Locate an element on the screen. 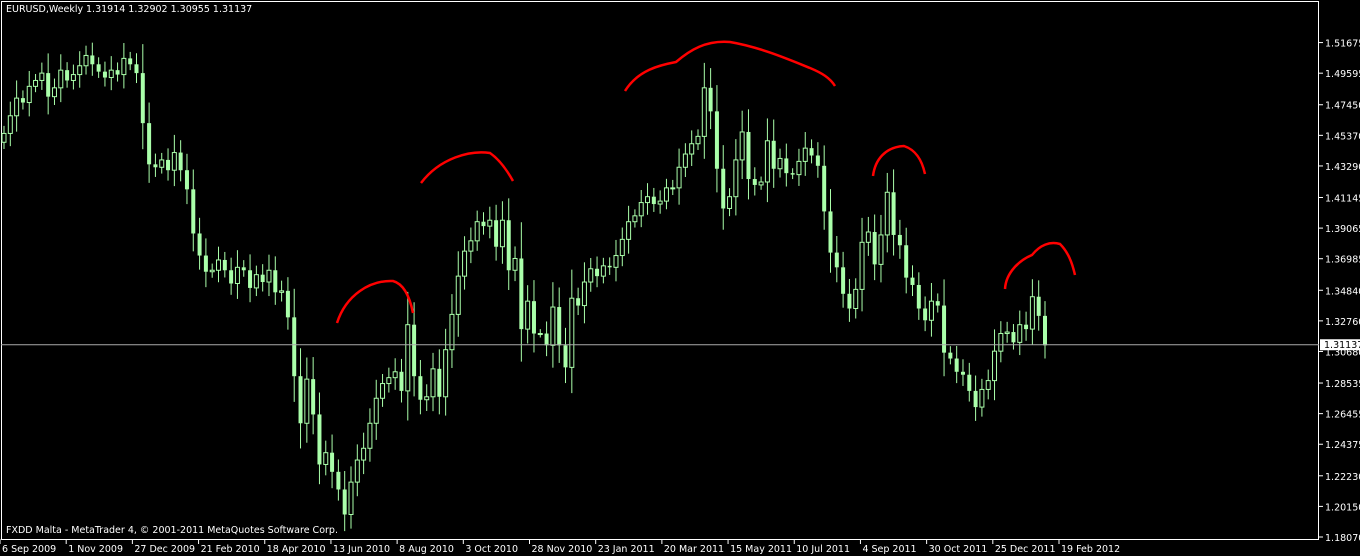 The width and height of the screenshot is (1360, 556). date-tick-label: 15 May 2011 is located at coordinates (761, 549).